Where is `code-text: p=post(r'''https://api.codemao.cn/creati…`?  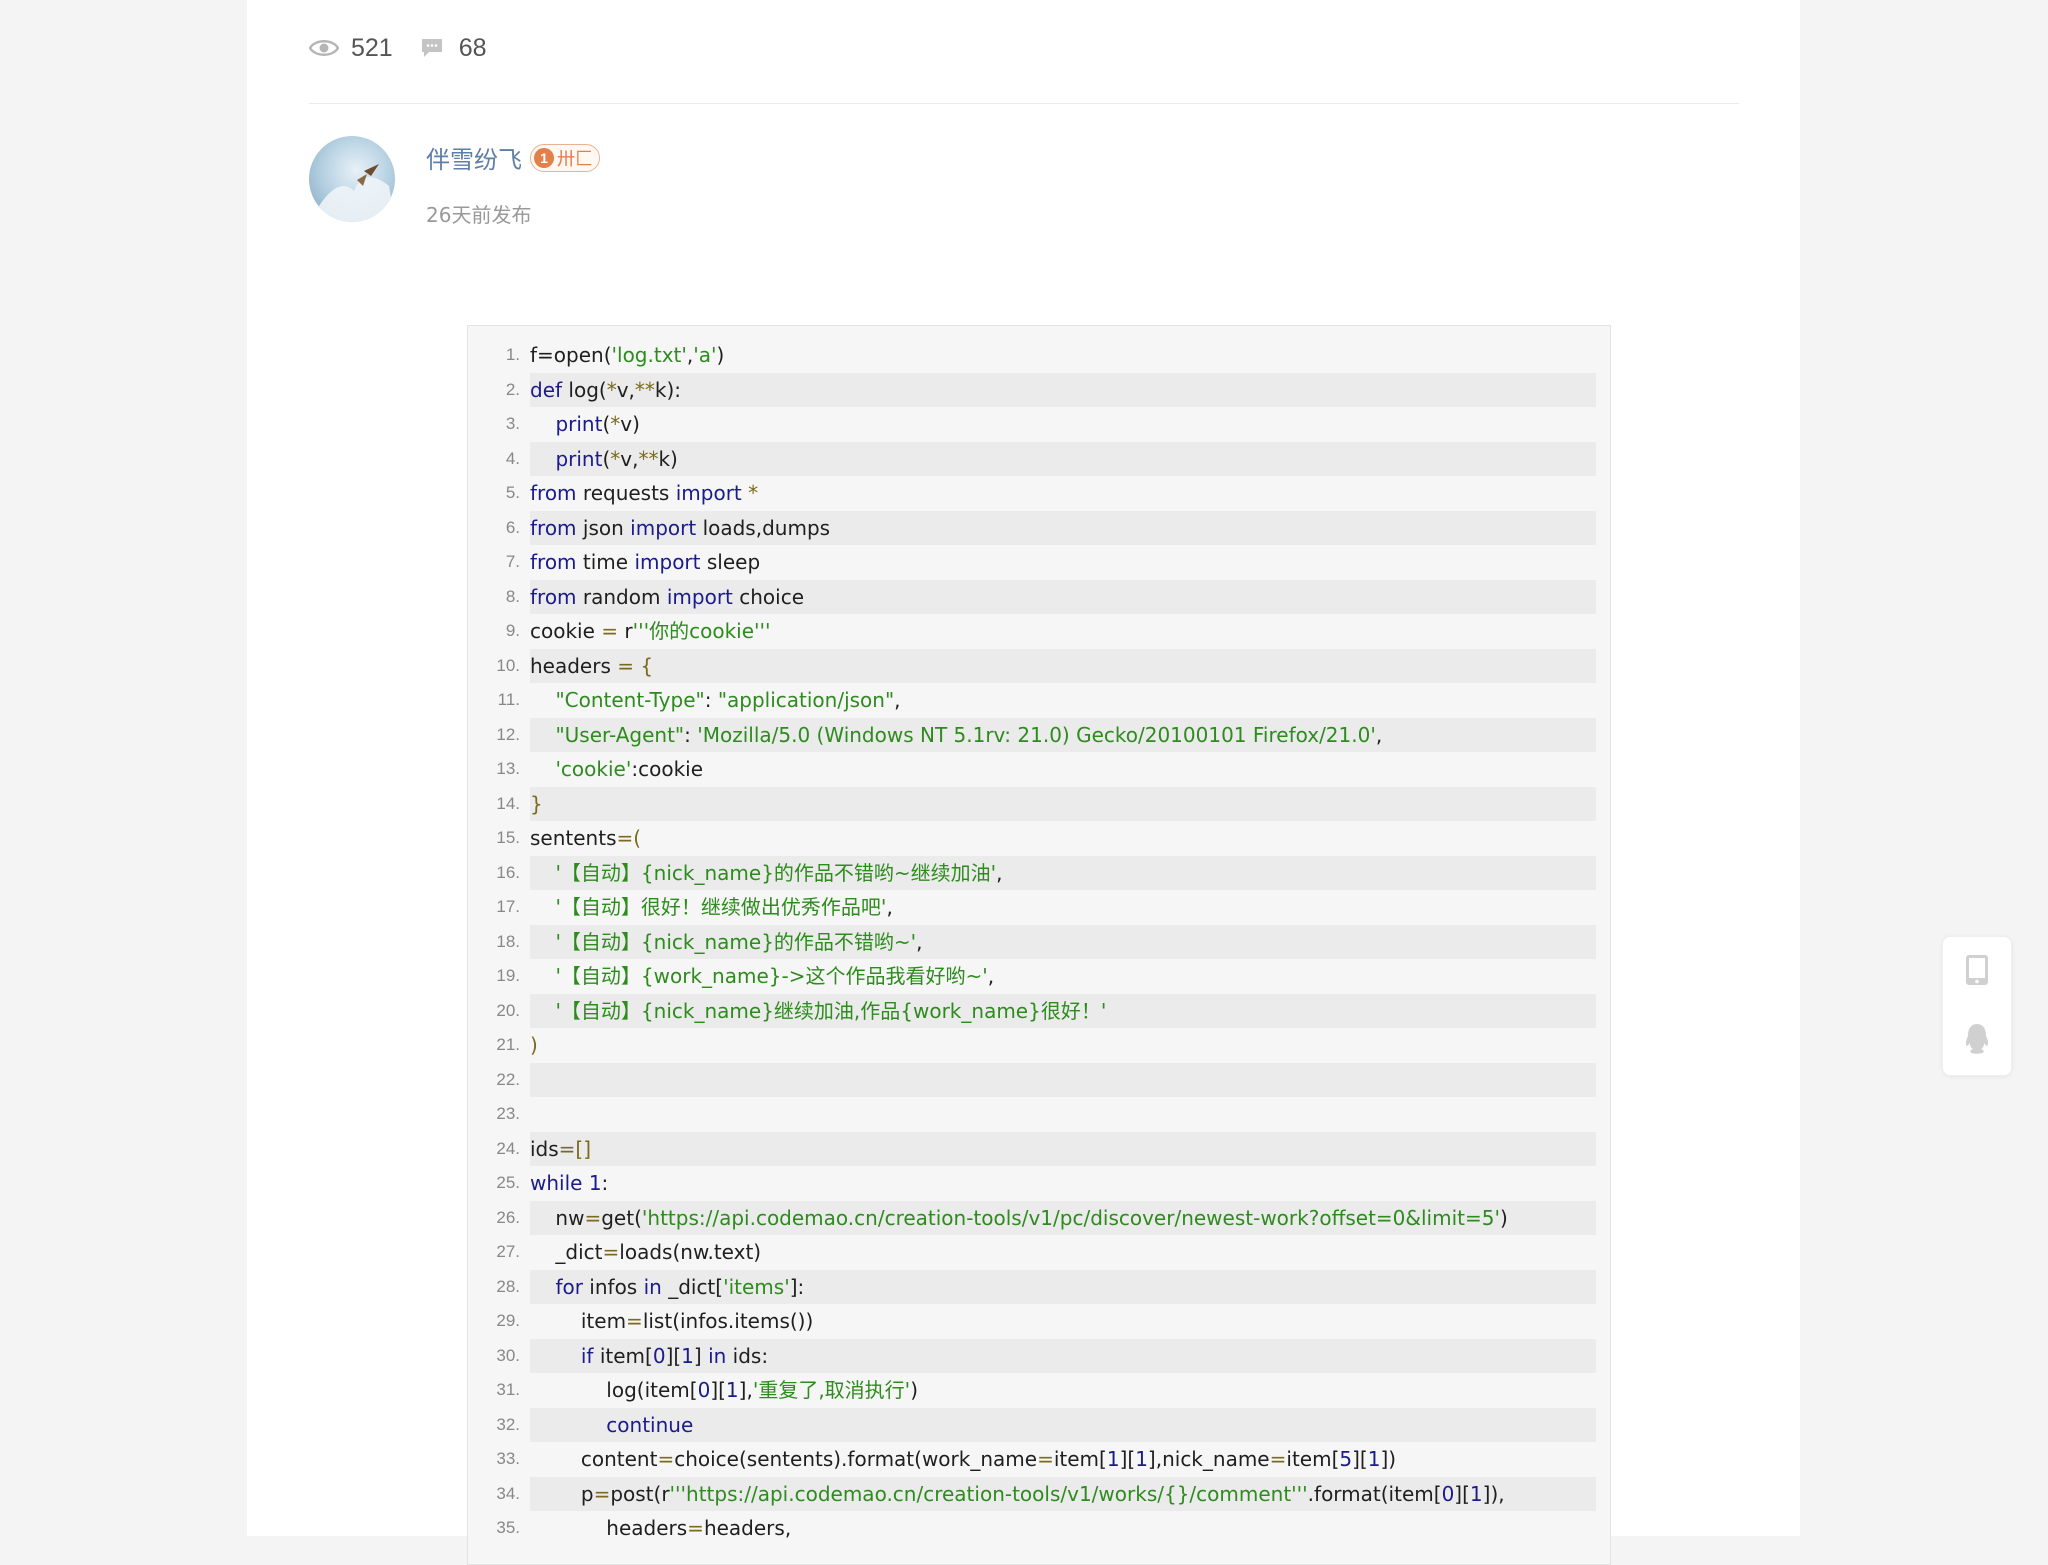
code-text: p=post(r'''https://api.codemao.cn/creati… is located at coordinates (1063, 1493).